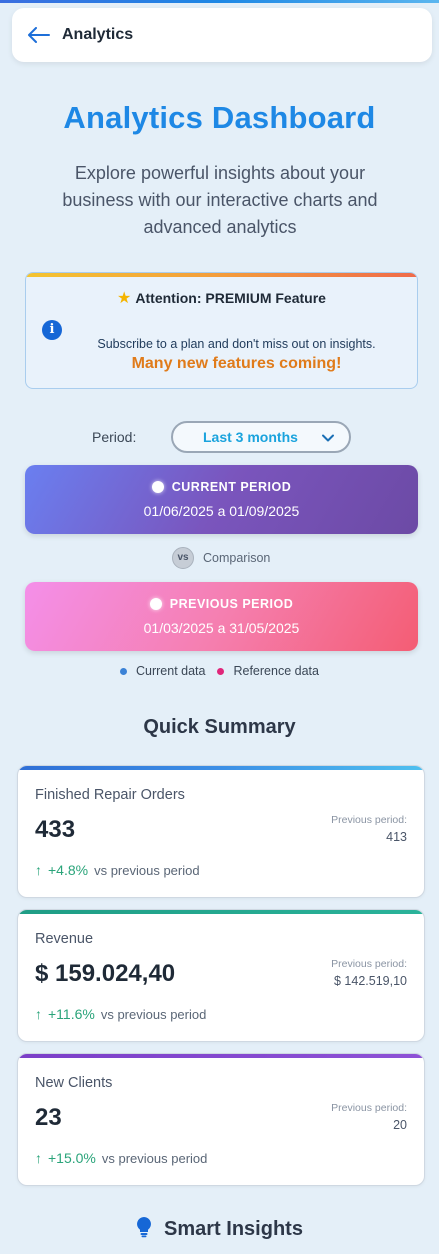 Image resolution: width=439 pixels, height=1254 pixels. What do you see at coordinates (114, 437) in the screenshot?
I see `period-label: Period:` at bounding box center [114, 437].